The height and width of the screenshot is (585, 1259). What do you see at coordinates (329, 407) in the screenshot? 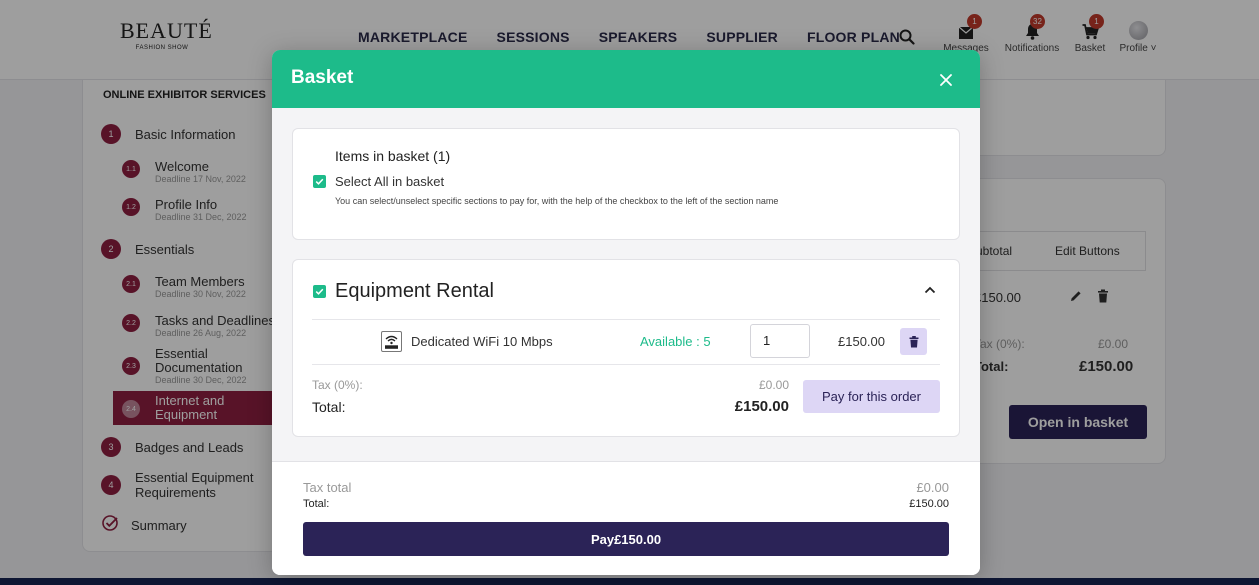
I see `section-total-label: Total:` at bounding box center [329, 407].